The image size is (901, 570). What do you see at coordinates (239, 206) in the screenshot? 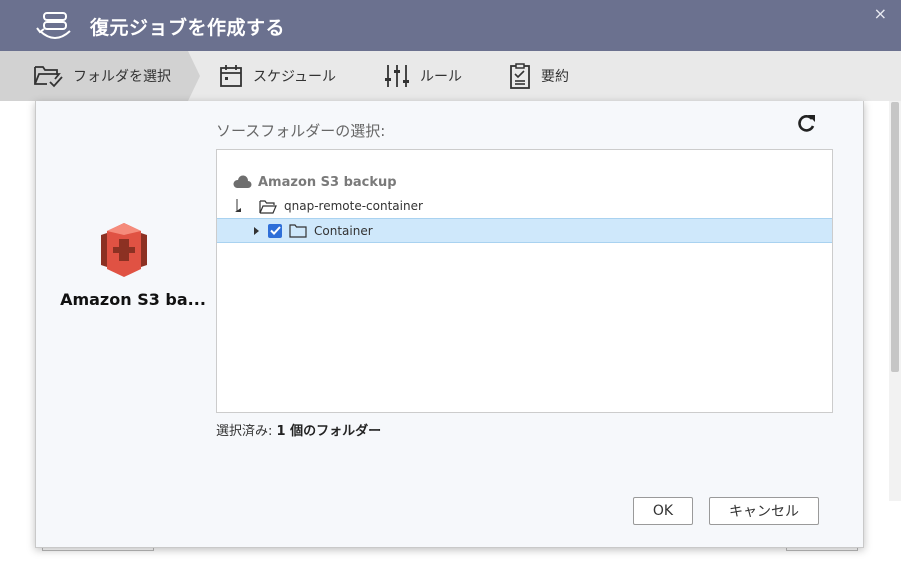
I see `tree-connector-icon` at bounding box center [239, 206].